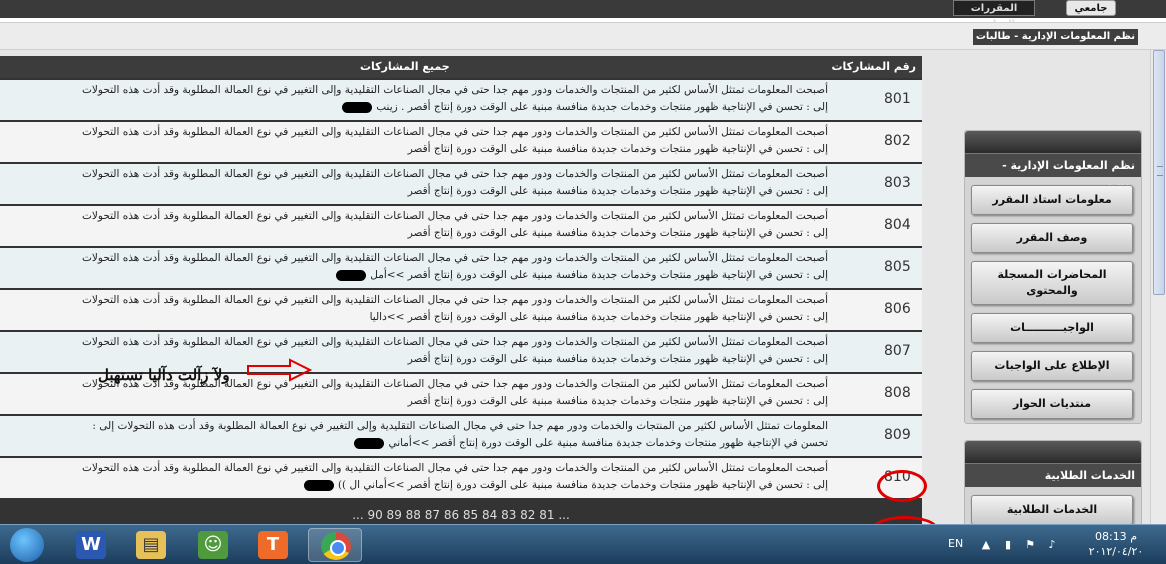  I want to click on view-assignments-button: الإطلاع على الواجبات, so click(1052, 366).